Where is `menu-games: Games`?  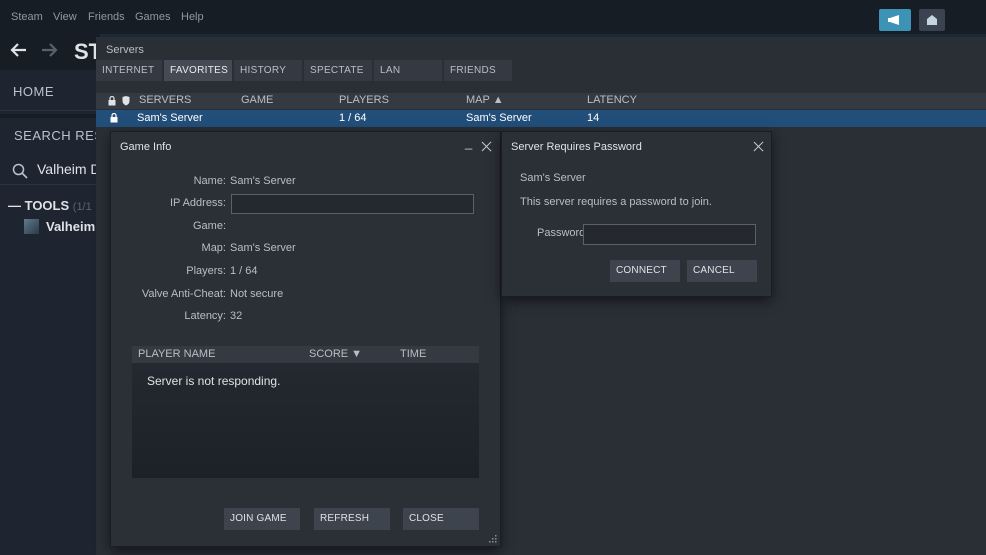
menu-games: Games is located at coordinates (152, 17).